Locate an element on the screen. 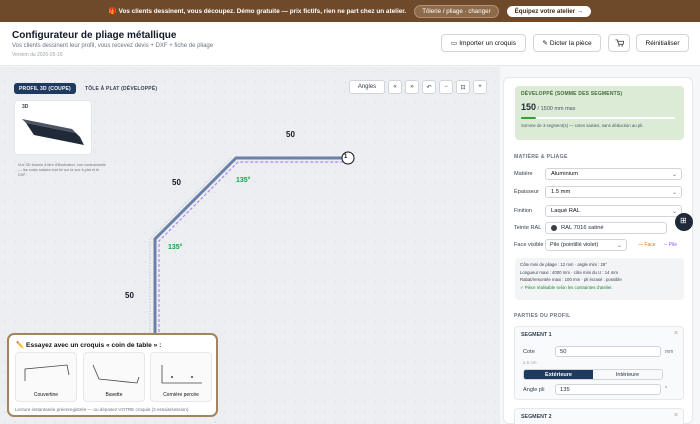 The height and width of the screenshot is (424, 700). segment-label-vertical: 50 is located at coordinates (129, 295).